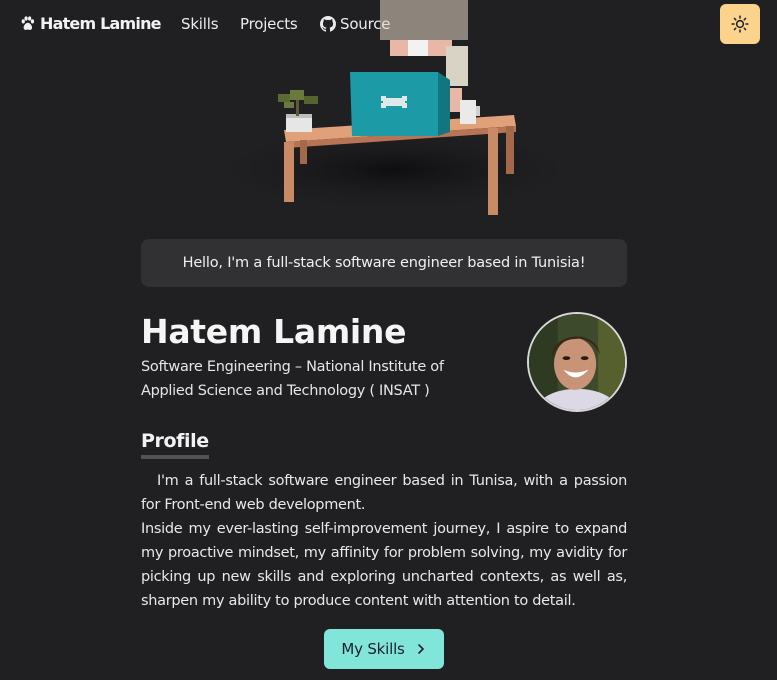 The width and height of the screenshot is (777, 680). Describe the element at coordinates (101, 23) in the screenshot. I see `brand-name: Hatem Lamine` at that location.